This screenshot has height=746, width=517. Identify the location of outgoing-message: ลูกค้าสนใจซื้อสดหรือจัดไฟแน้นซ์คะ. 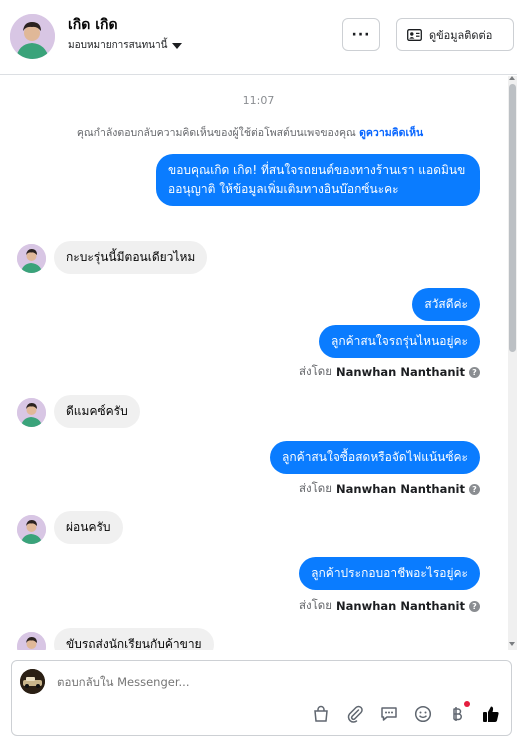
(375, 457).